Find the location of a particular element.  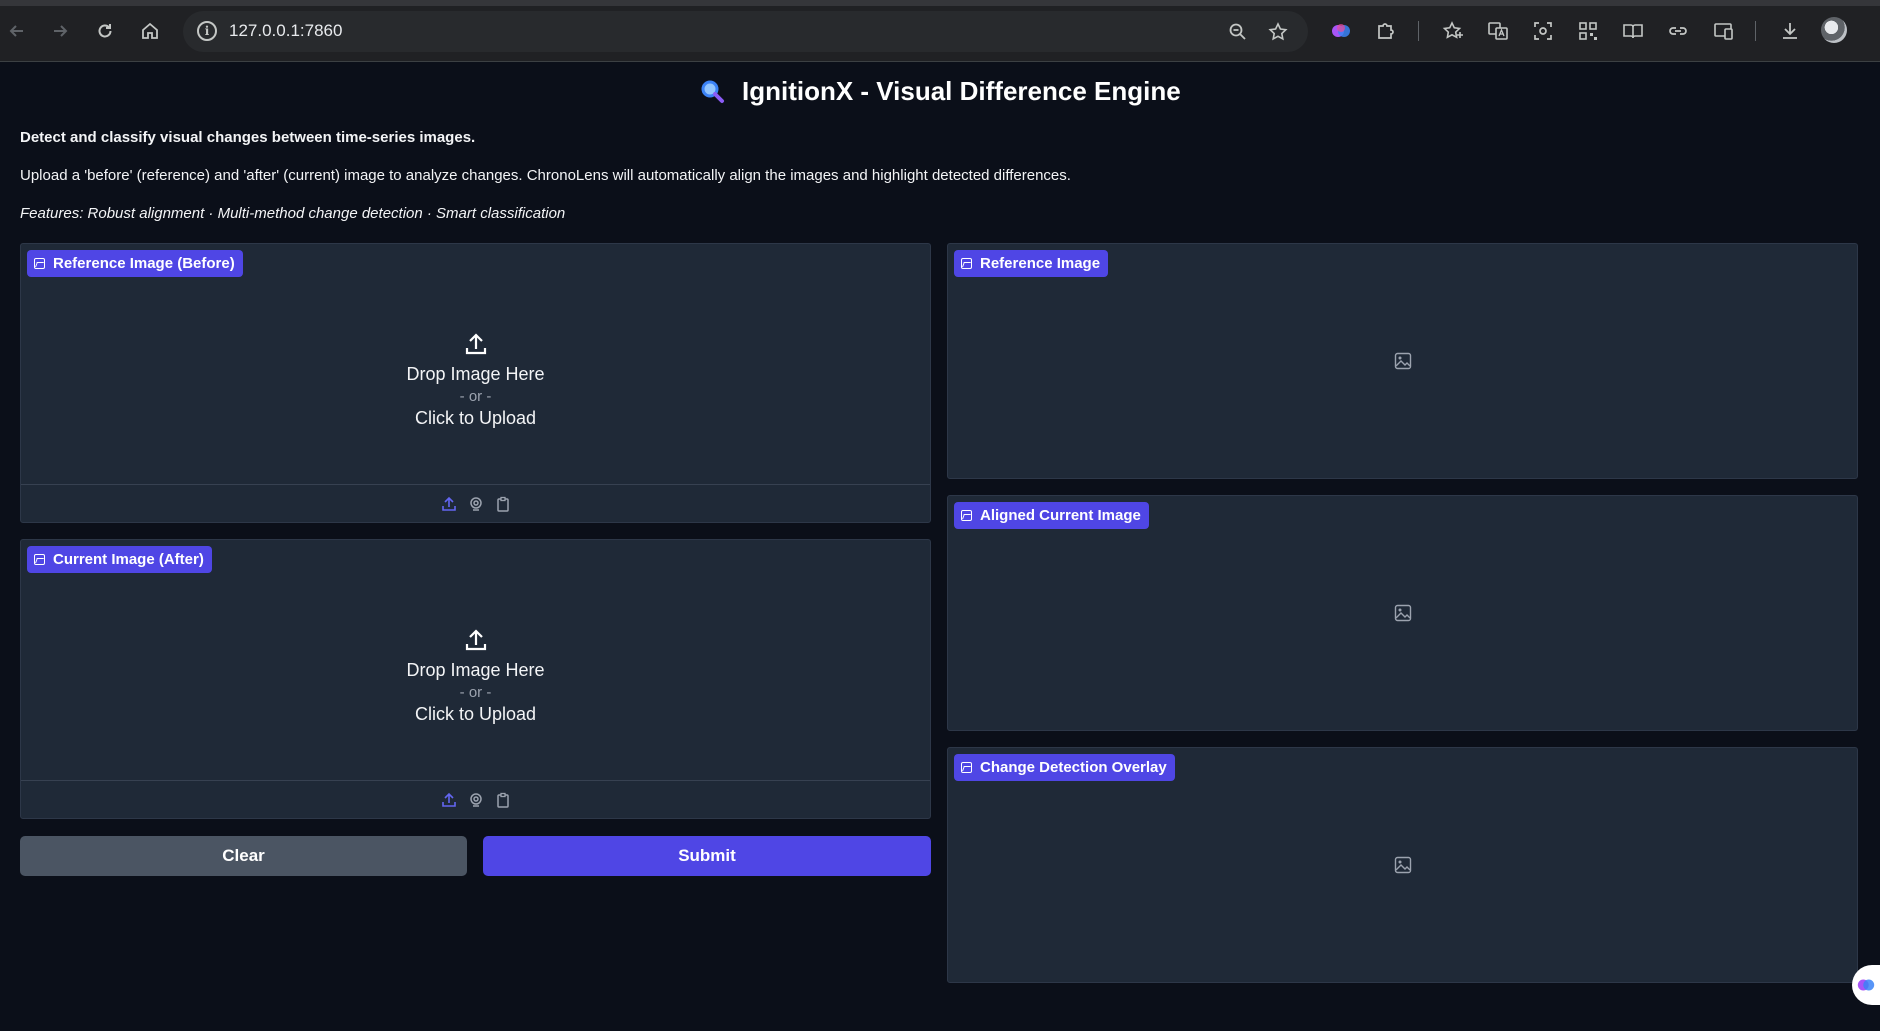

reference-image-output: Reference Image is located at coordinates (1402, 361).